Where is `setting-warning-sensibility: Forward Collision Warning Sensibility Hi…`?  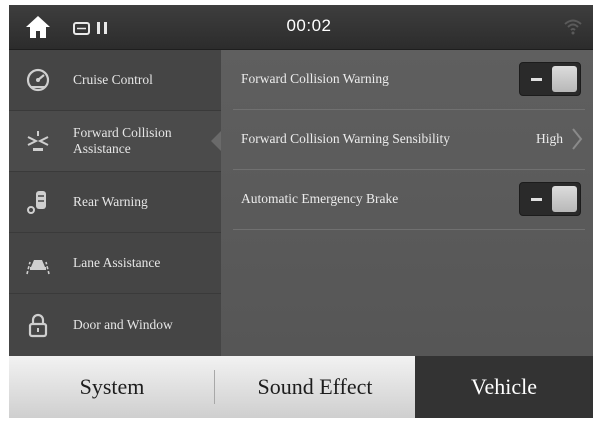
setting-warning-sensibility: Forward Collision Warning Sensibility Hi… is located at coordinates (409, 140).